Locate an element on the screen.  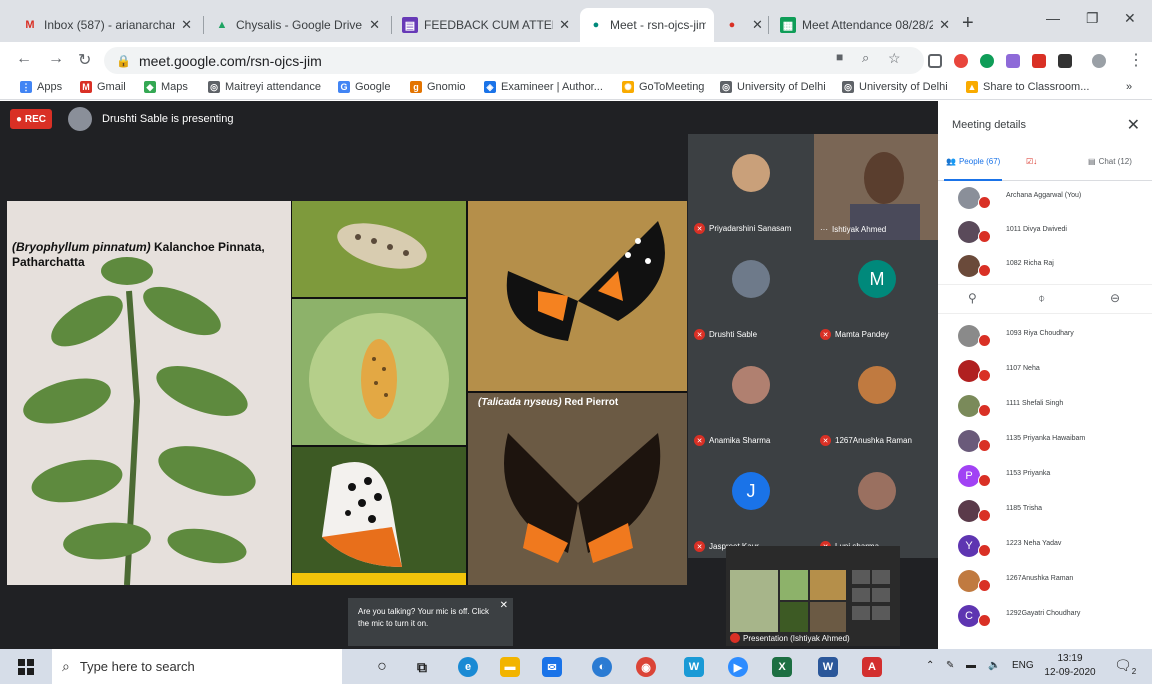
pen-icon: ✎ is located at coordinates (950, 665).